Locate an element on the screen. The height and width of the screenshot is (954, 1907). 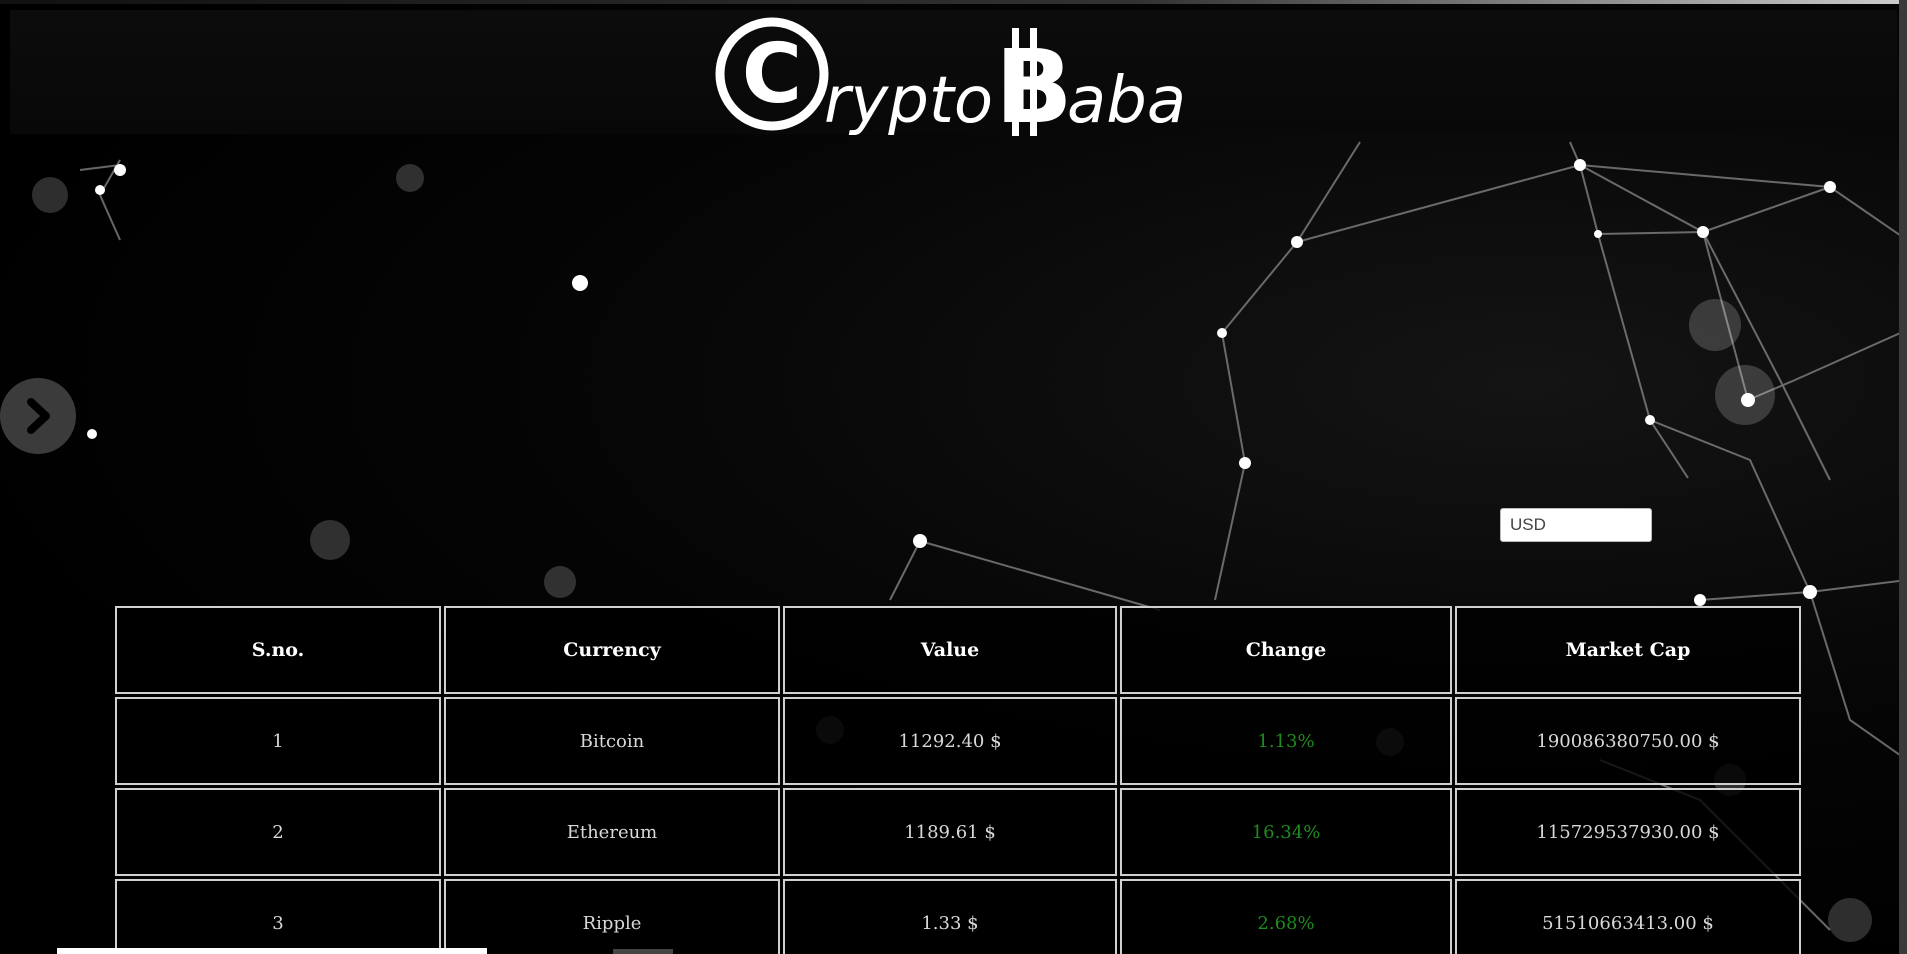
top-edge-strip is located at coordinates (953, 2).